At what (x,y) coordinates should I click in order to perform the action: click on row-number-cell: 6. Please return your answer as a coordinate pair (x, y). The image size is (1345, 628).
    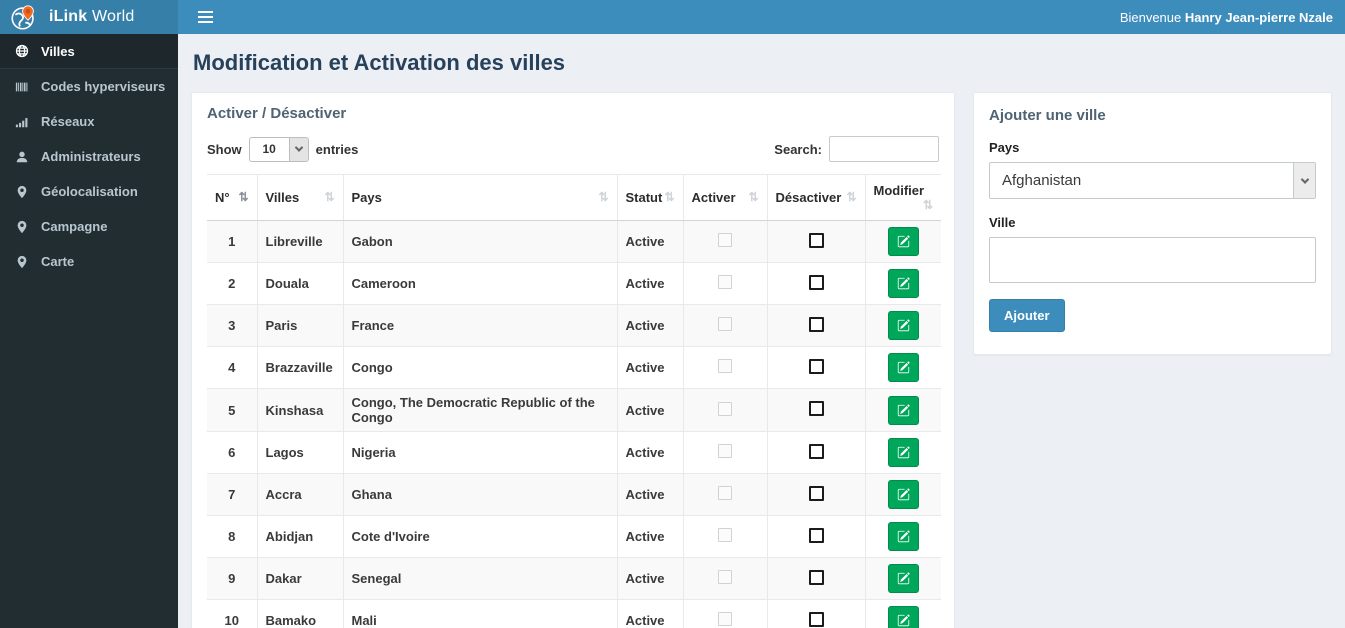
    Looking at the image, I should click on (232, 452).